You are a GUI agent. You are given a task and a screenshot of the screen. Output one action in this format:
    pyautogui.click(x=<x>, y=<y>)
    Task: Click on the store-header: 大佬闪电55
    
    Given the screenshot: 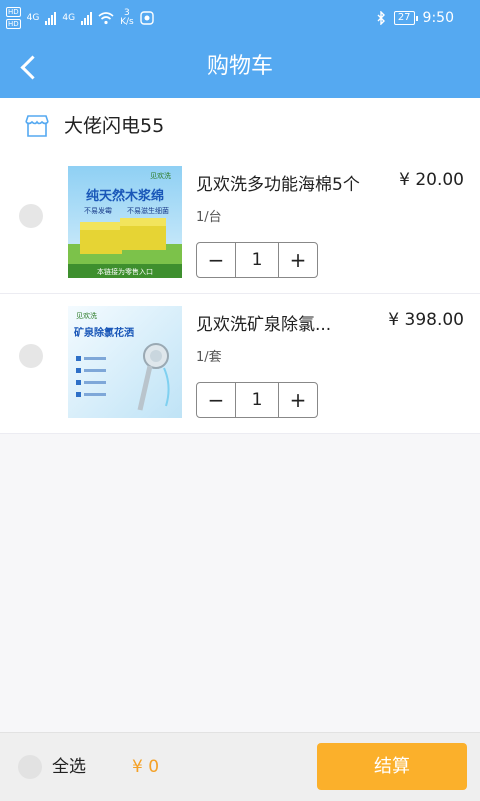 What is the action you would take?
    pyautogui.click(x=240, y=126)
    